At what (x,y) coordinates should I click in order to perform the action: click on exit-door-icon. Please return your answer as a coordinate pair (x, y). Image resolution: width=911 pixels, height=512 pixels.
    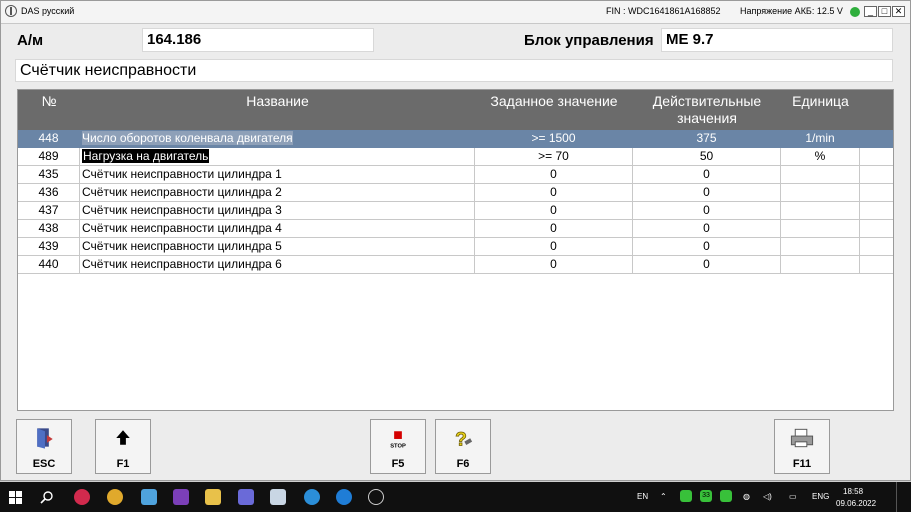
    Looking at the image, I should click on (45, 438).